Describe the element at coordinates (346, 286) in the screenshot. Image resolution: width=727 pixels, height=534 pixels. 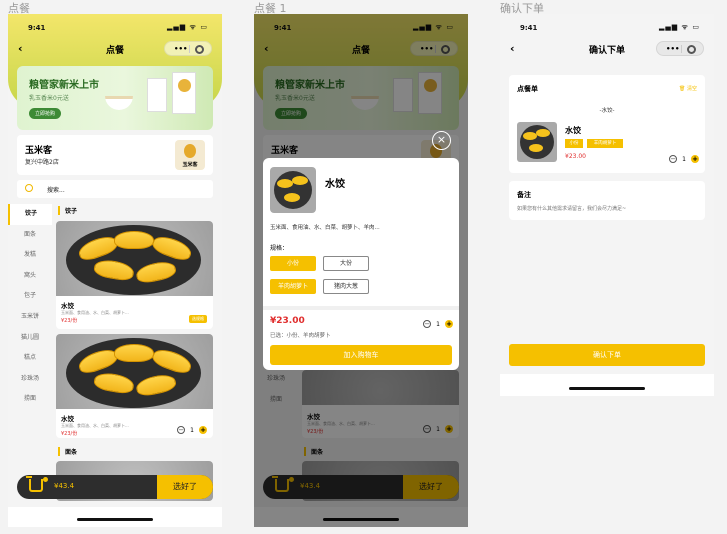
I see `spec-option-pork-scallion: 猪肉大葱` at that location.